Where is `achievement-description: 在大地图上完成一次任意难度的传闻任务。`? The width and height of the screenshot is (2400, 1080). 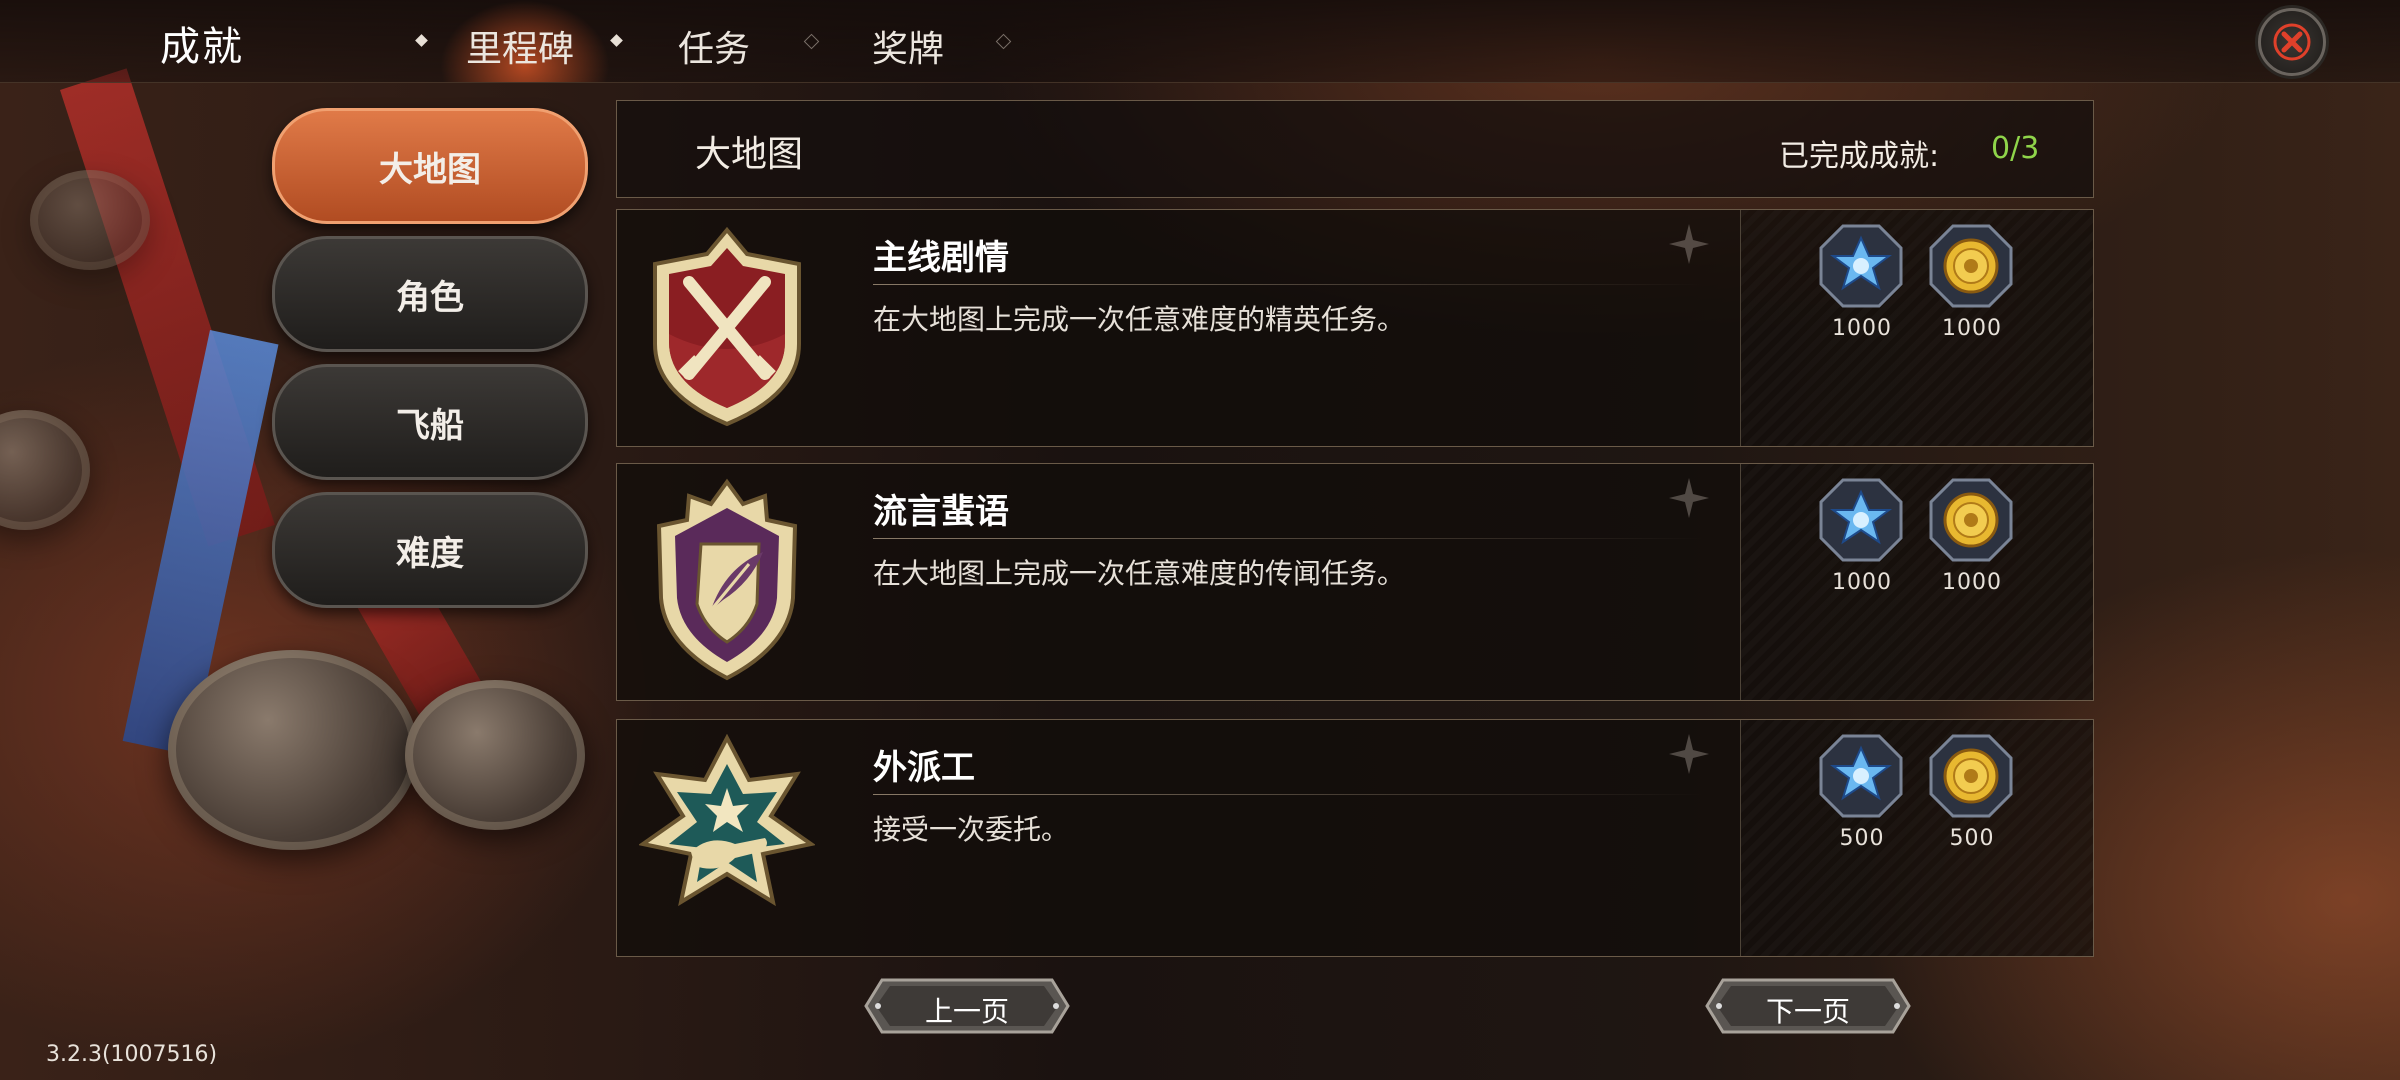 achievement-description: 在大地图上完成一次任意难度的传闻任务。 is located at coordinates (1139, 573).